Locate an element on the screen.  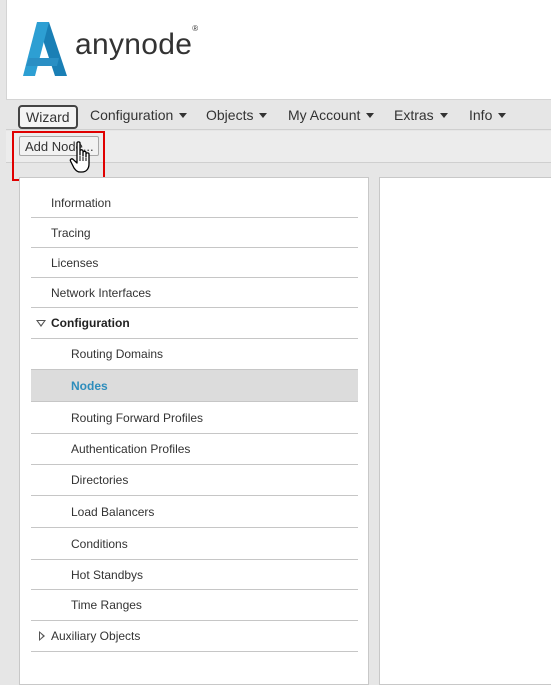
nav-licenses: Licenses is located at coordinates (194, 263).